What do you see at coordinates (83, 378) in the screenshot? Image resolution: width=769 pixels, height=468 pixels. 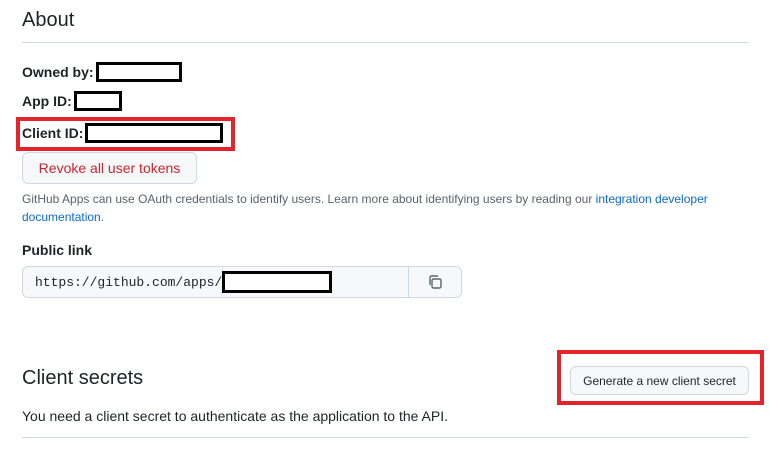 I see `client-secrets-heading: Client secrets` at bounding box center [83, 378].